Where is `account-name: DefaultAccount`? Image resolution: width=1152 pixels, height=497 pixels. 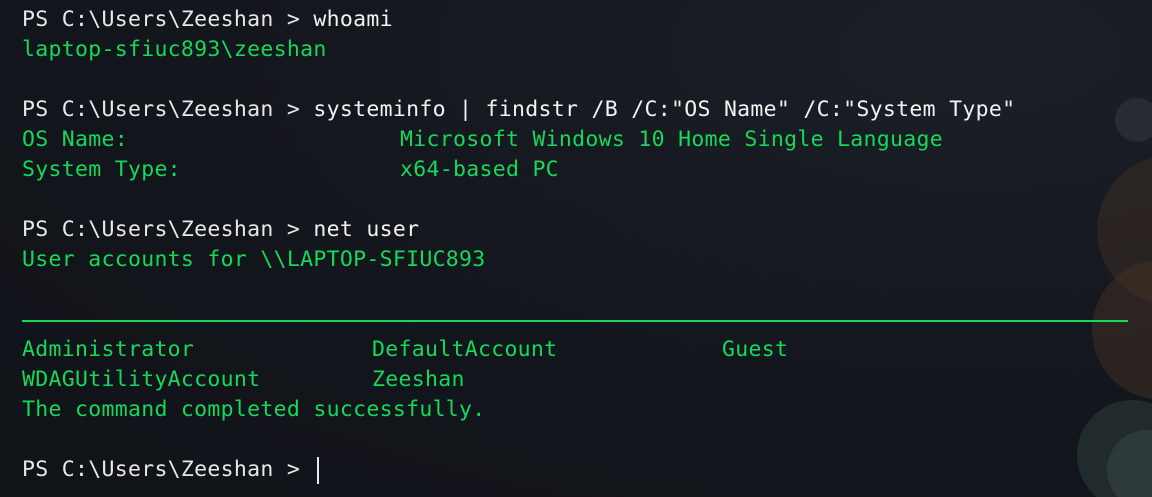
account-name: DefaultAccount is located at coordinates (465, 349).